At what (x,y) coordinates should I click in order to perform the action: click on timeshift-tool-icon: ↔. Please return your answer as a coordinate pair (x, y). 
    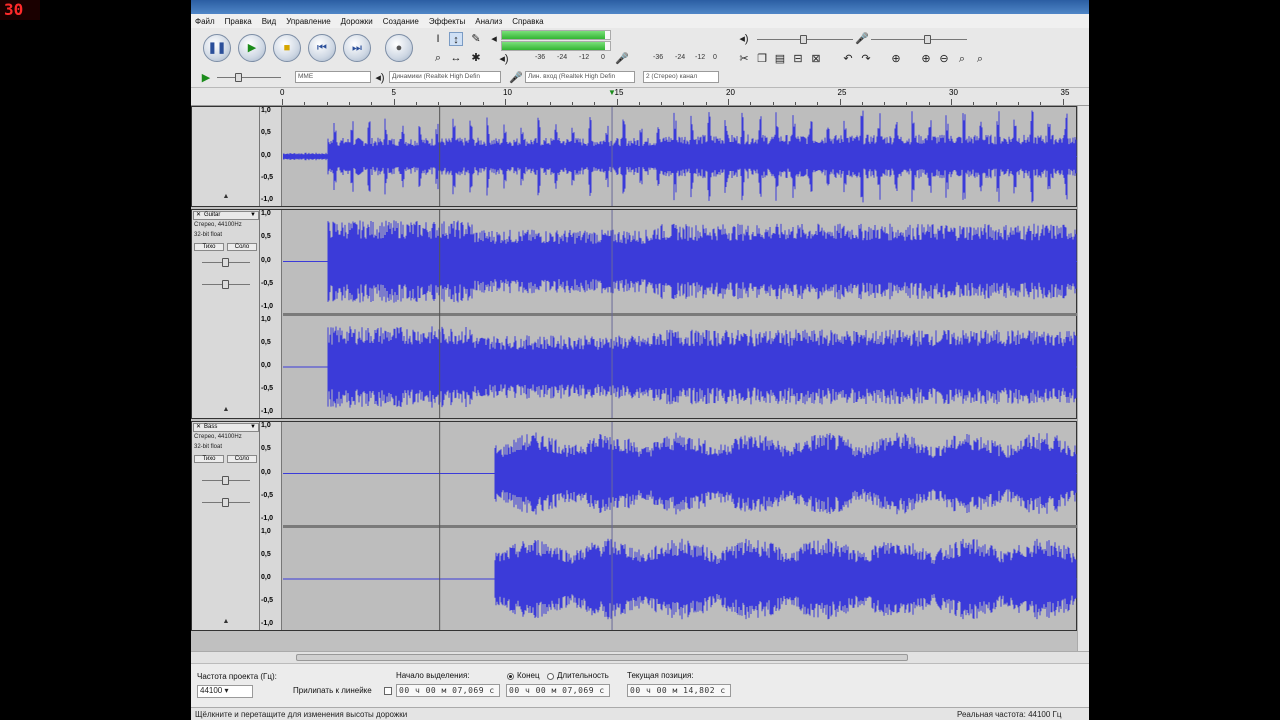
    Looking at the image, I should click on (456, 58).